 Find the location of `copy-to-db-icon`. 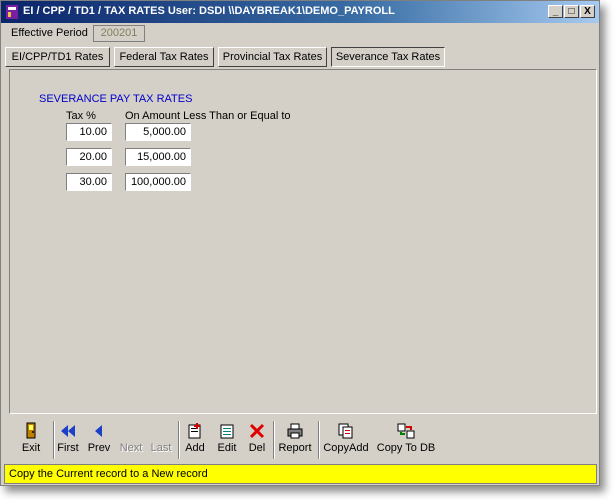

copy-to-db-icon is located at coordinates (406, 431).